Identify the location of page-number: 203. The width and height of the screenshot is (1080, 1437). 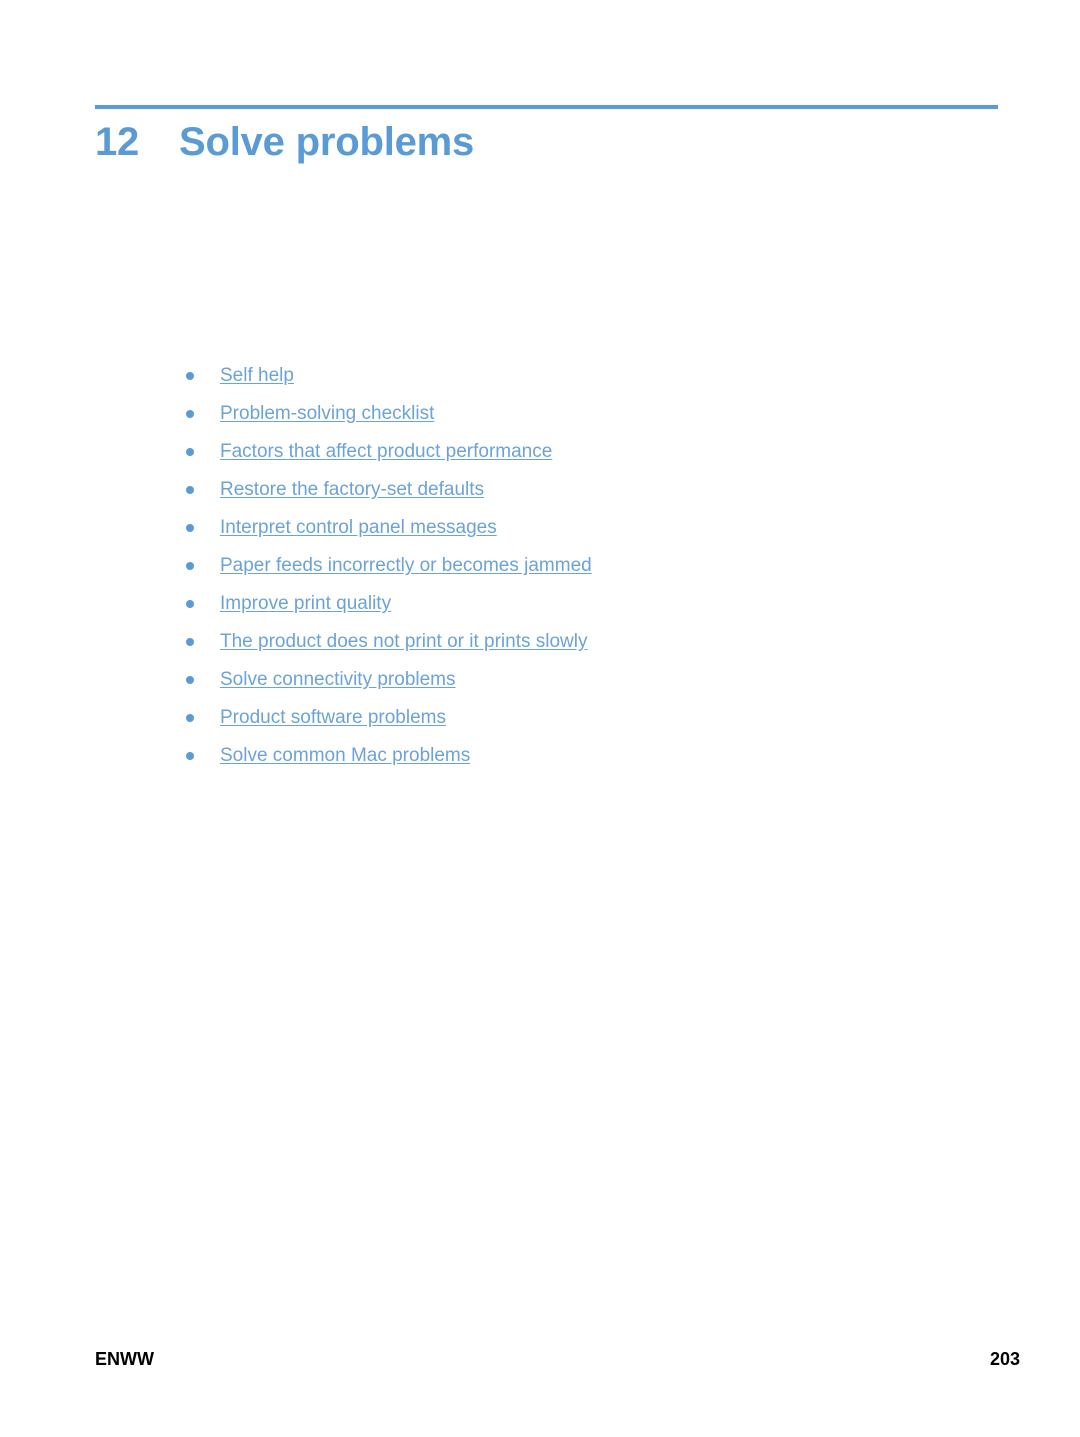
(1004, 1359).